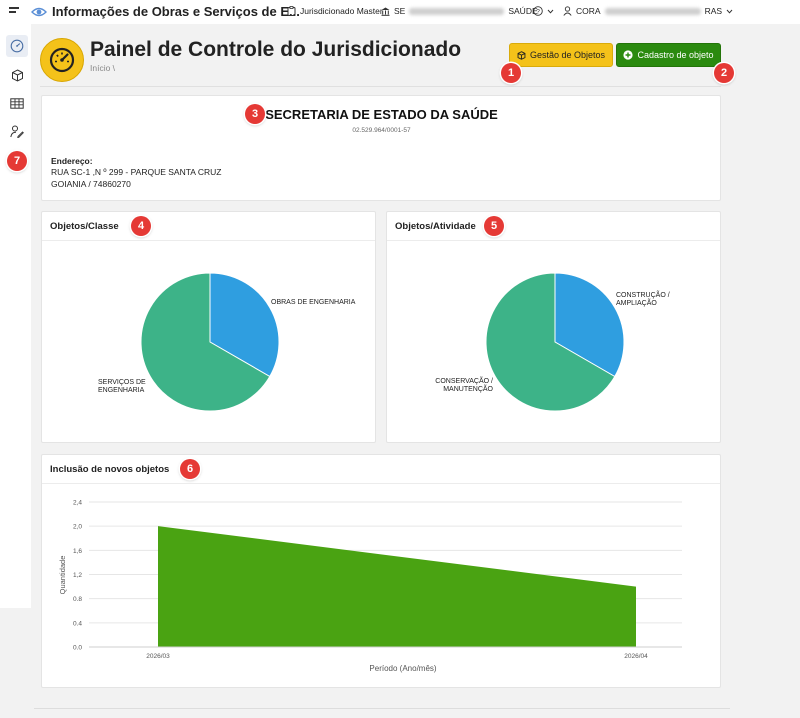 This screenshot has width=800, height=718. Describe the element at coordinates (457, 11) in the screenshot. I see `redacted-org` at that location.